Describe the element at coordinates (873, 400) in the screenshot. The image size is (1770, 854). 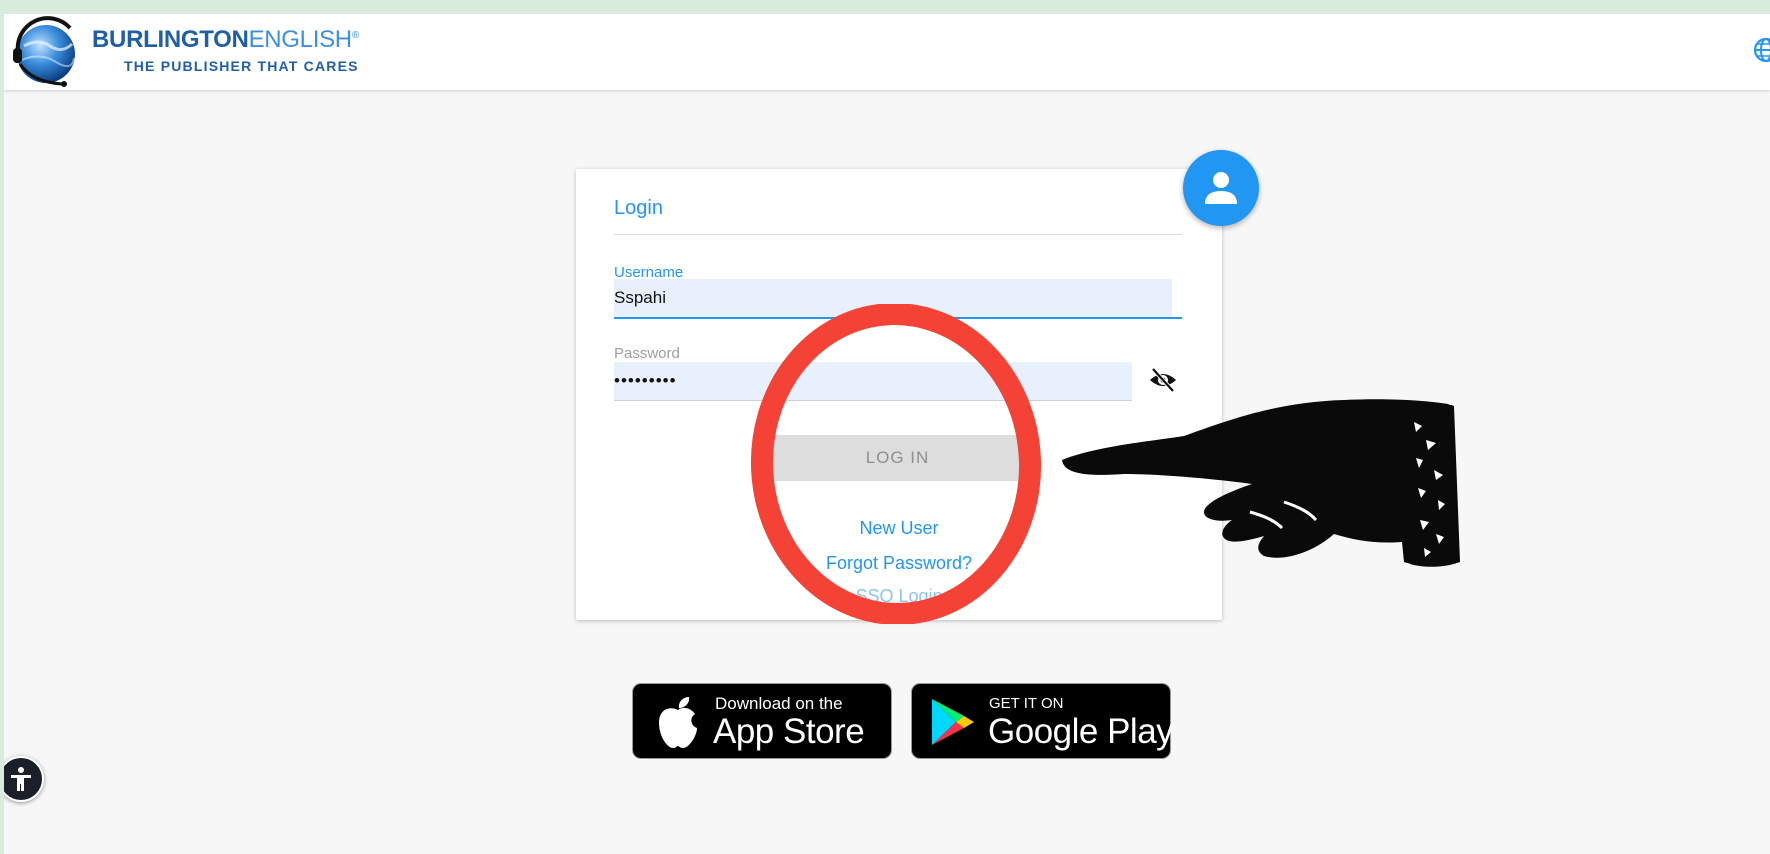
I see `password-underline` at that location.